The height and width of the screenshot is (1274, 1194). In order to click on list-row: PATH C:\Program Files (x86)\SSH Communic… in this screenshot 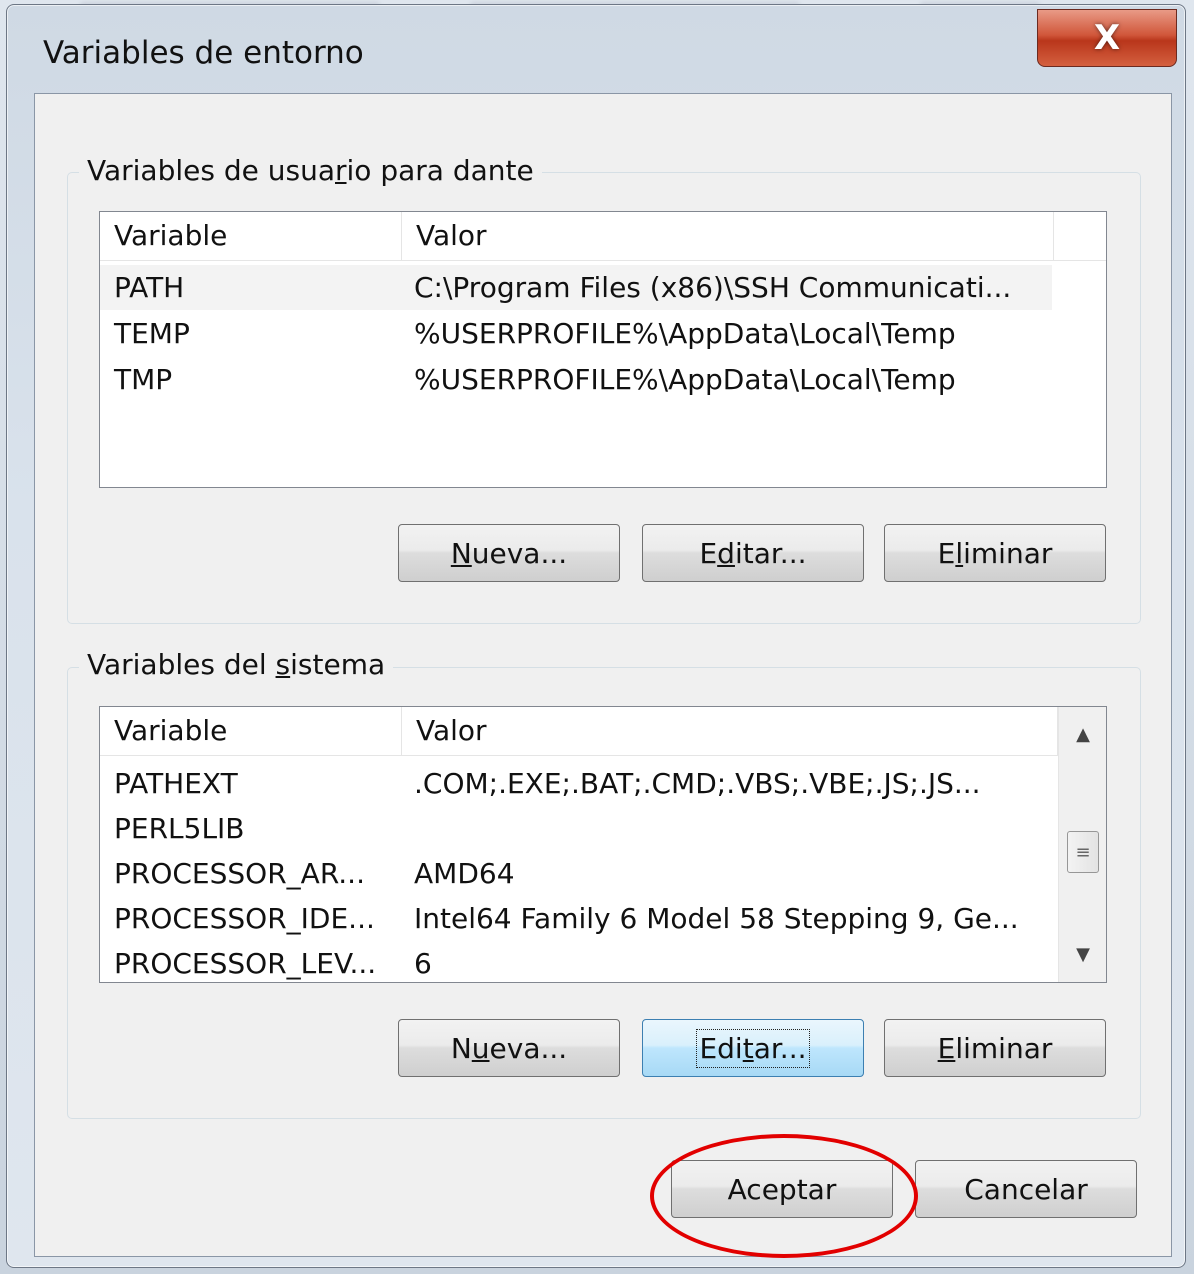, I will do `click(576, 287)`.